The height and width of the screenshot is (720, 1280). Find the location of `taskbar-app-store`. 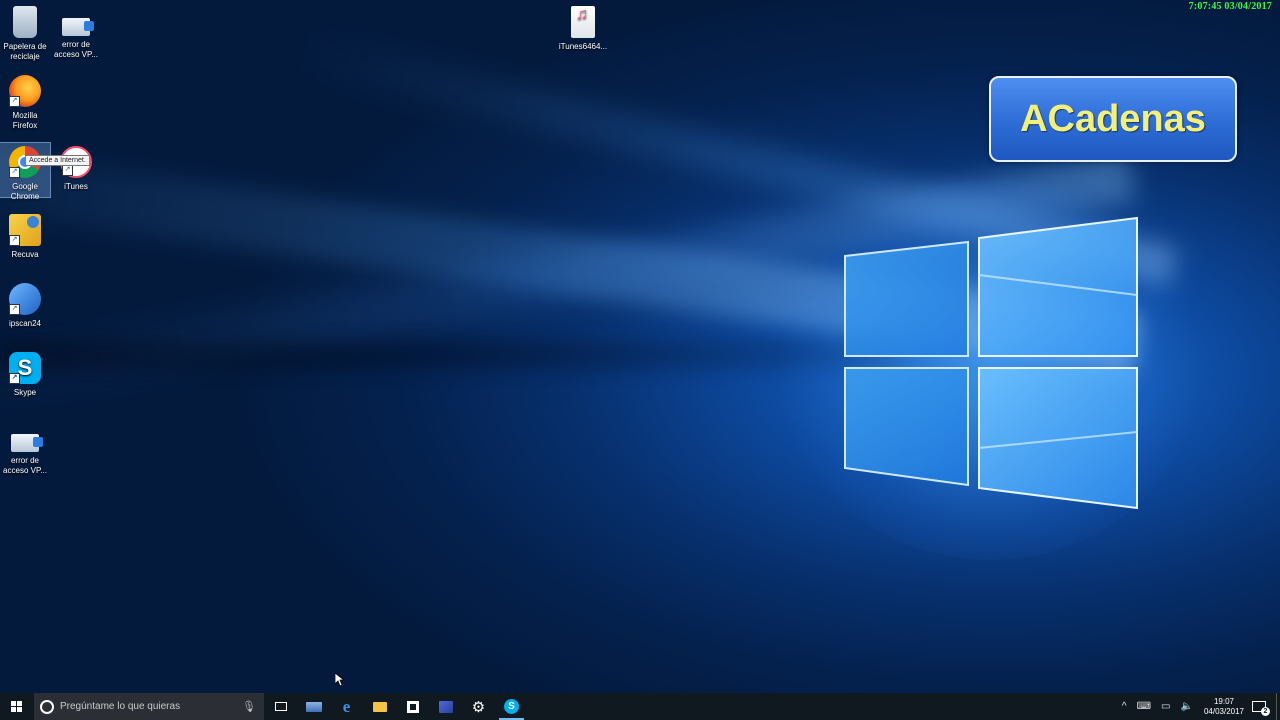

taskbar-app-store is located at coordinates (412, 706).